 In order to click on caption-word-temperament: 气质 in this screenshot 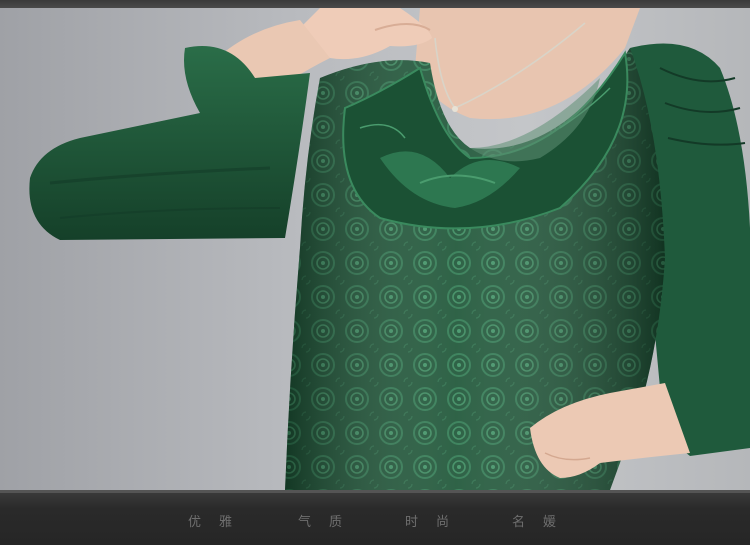, I will do `click(329, 522)`.